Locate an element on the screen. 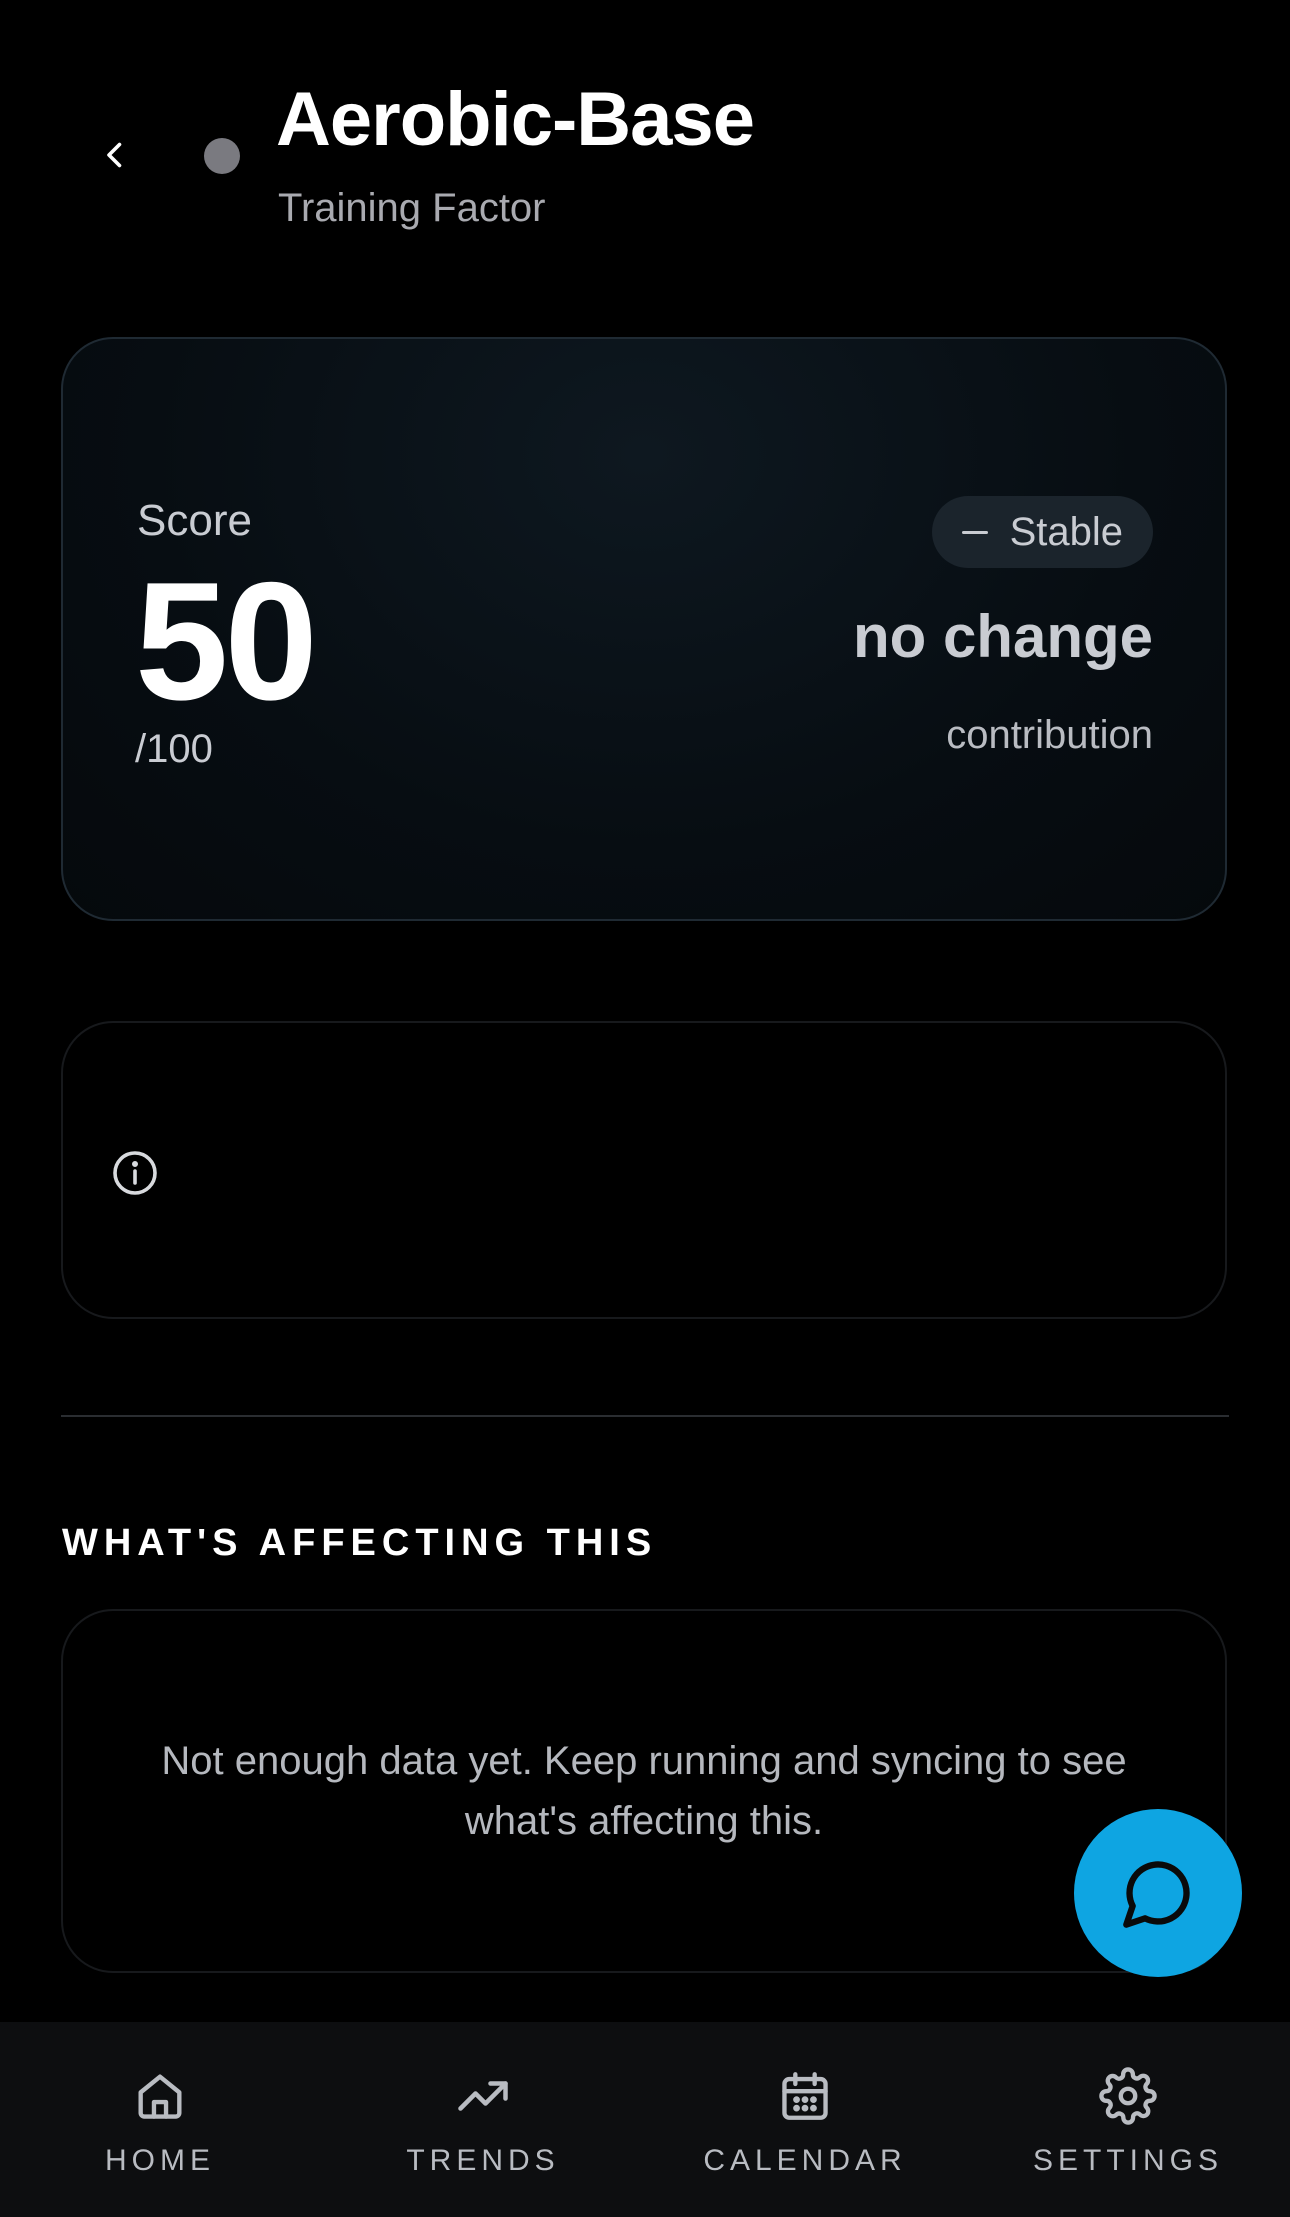 The image size is (1290, 2217). trend-badge: Stable is located at coordinates (1042, 532).